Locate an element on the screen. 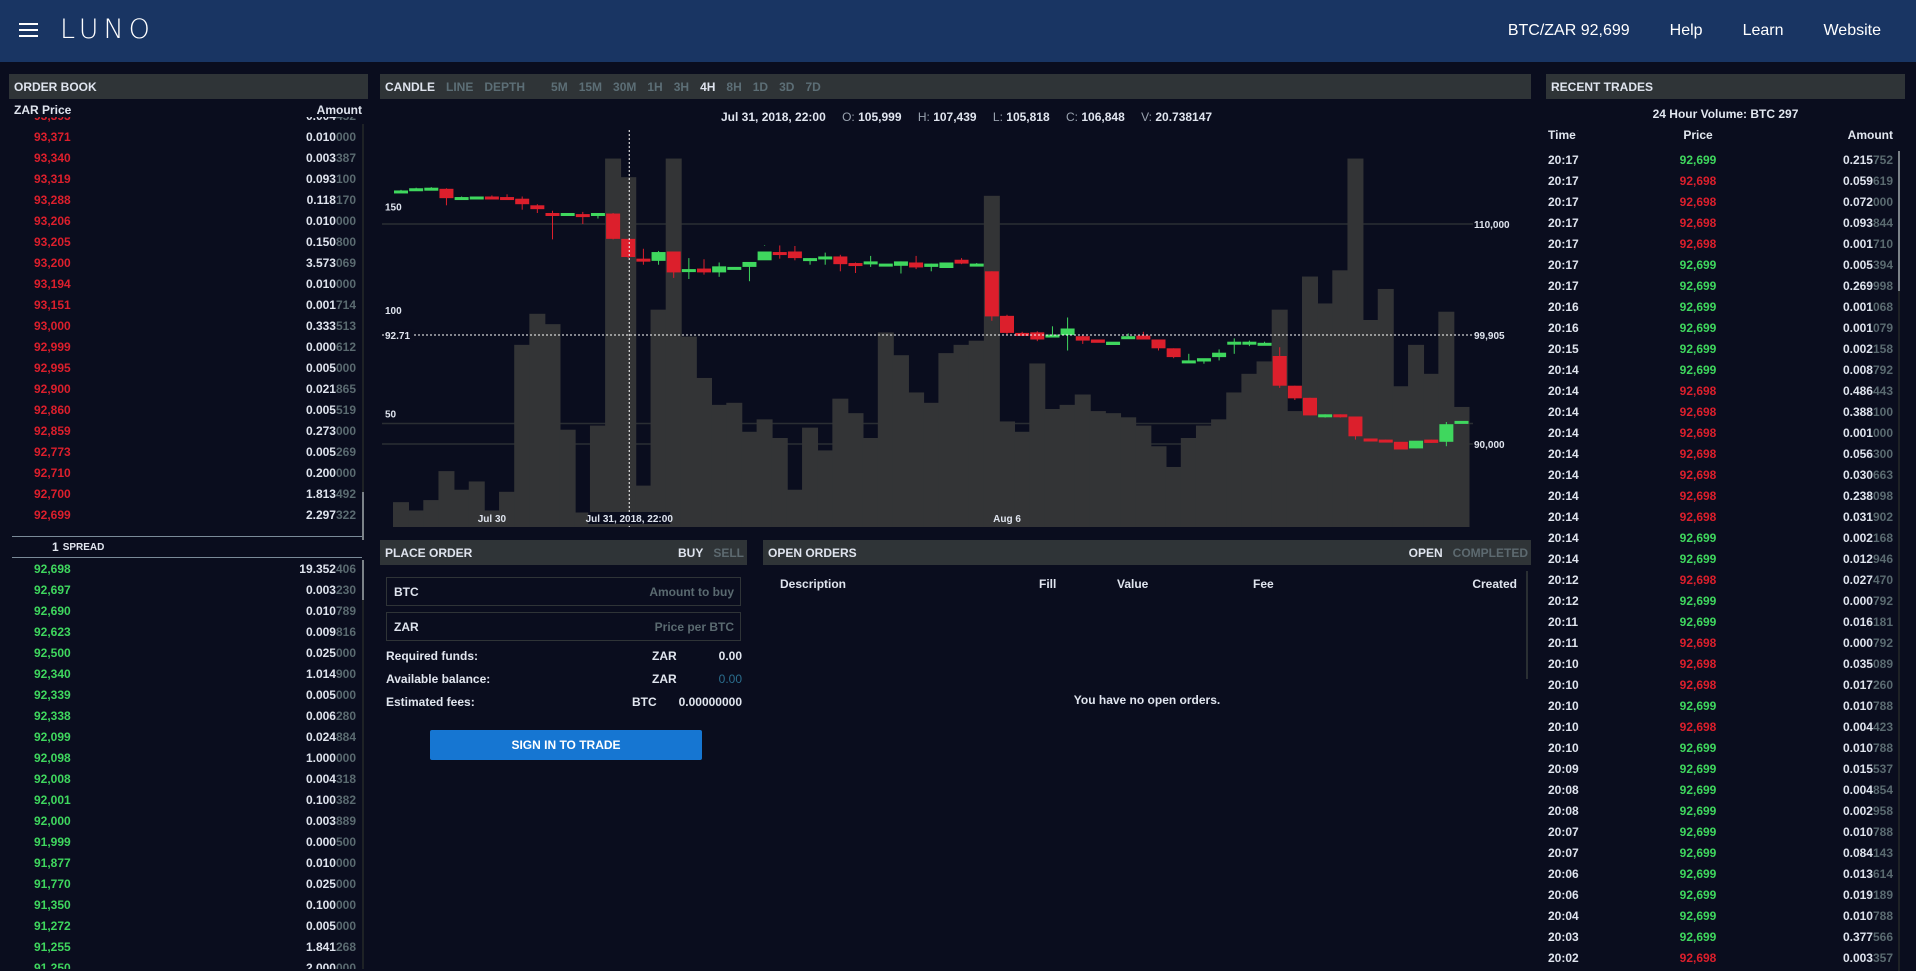  bid-row: 92,001 0.100382 is located at coordinates (185, 799).